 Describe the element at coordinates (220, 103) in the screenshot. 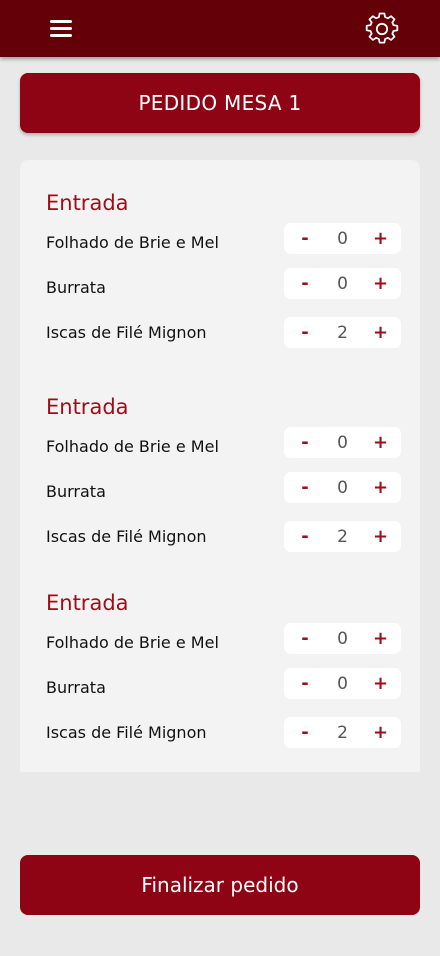

I see `page-title: PEDIDO MESA 1` at that location.